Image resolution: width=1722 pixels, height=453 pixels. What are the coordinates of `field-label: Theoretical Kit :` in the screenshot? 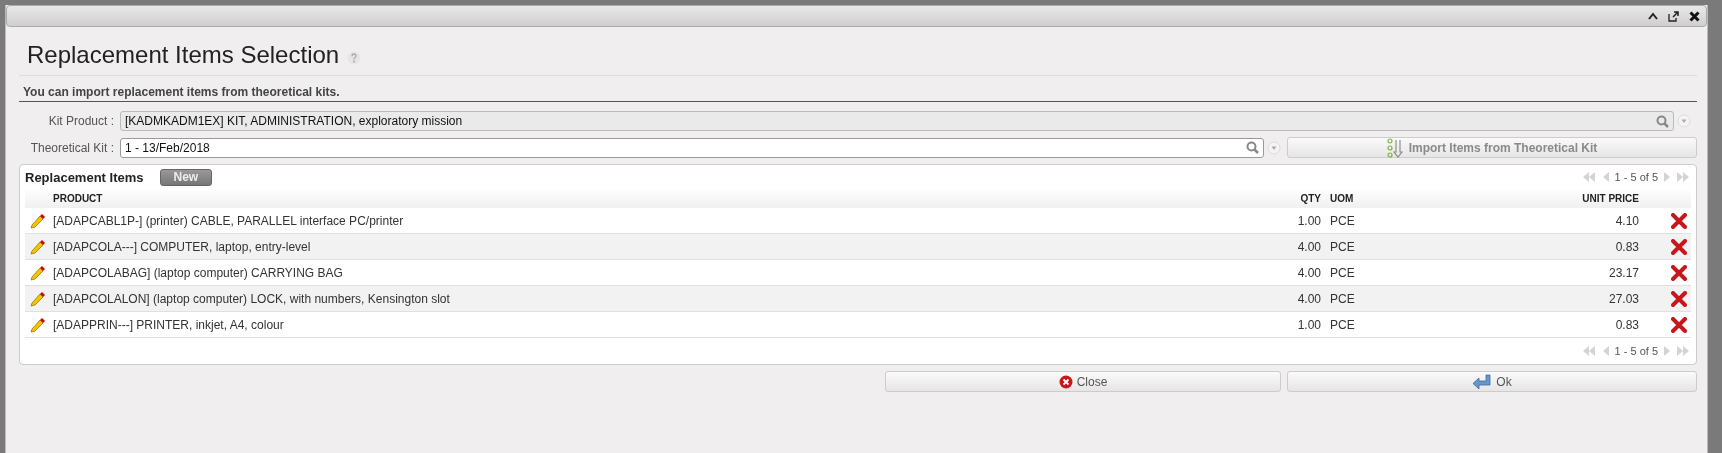 It's located at (72, 147).